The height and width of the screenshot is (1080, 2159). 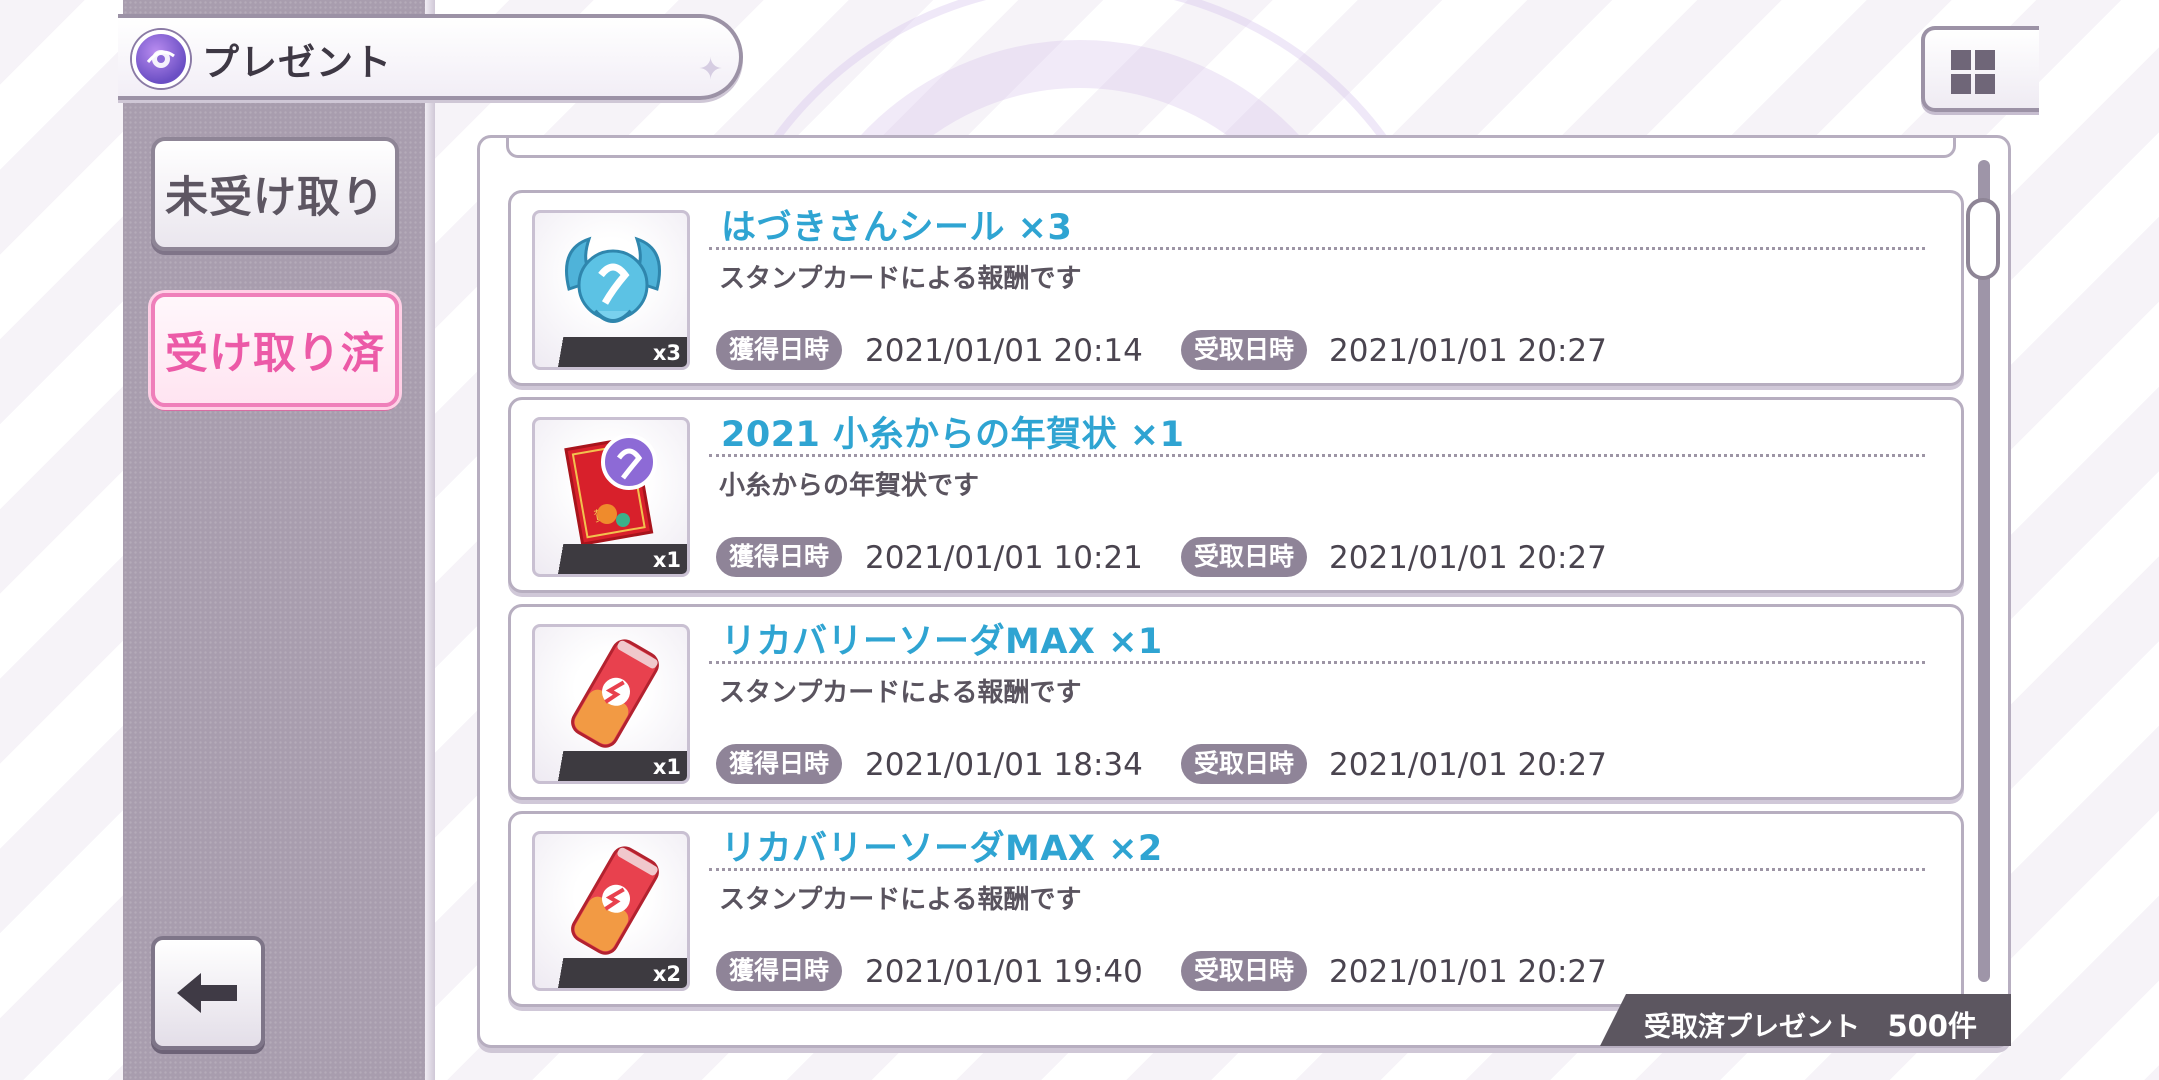 I want to click on item-description: 小糸からの年賀状です, so click(x=849, y=486).